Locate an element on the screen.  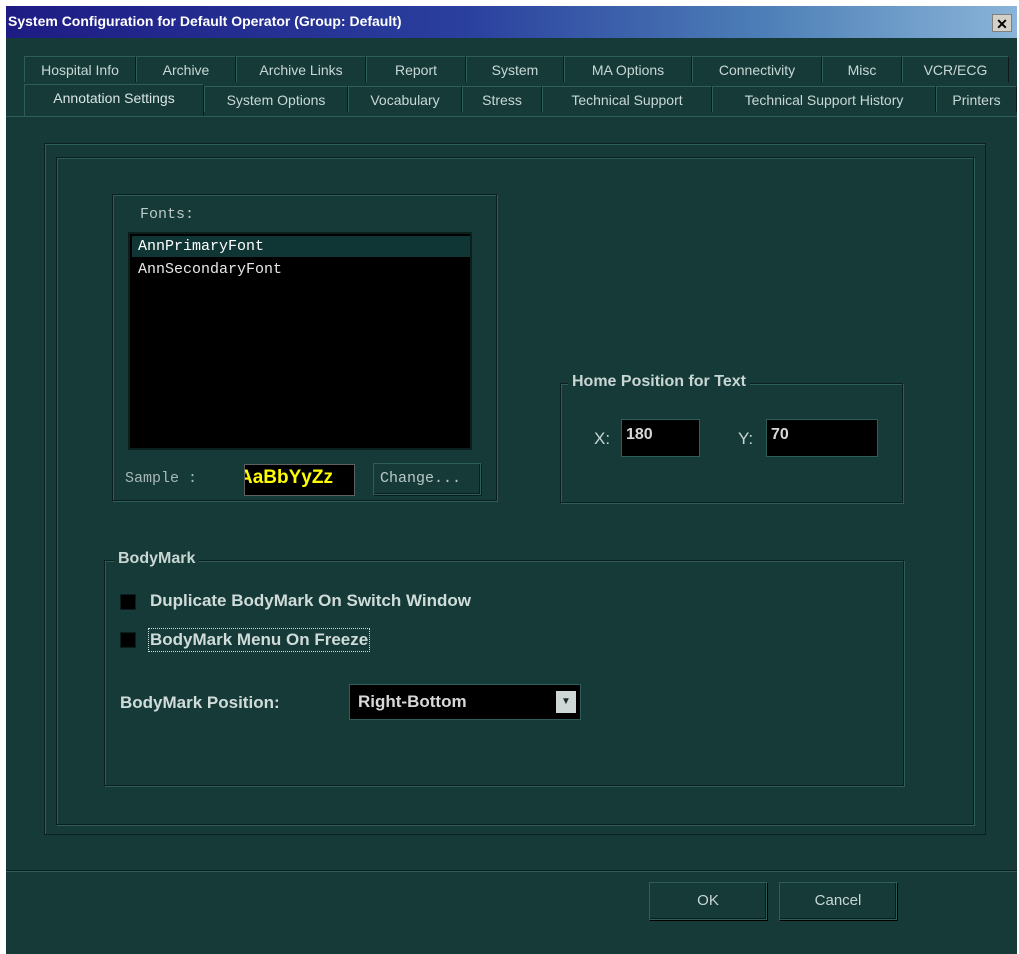
duplicate-bodymark-checkbox is located at coordinates (128, 602).